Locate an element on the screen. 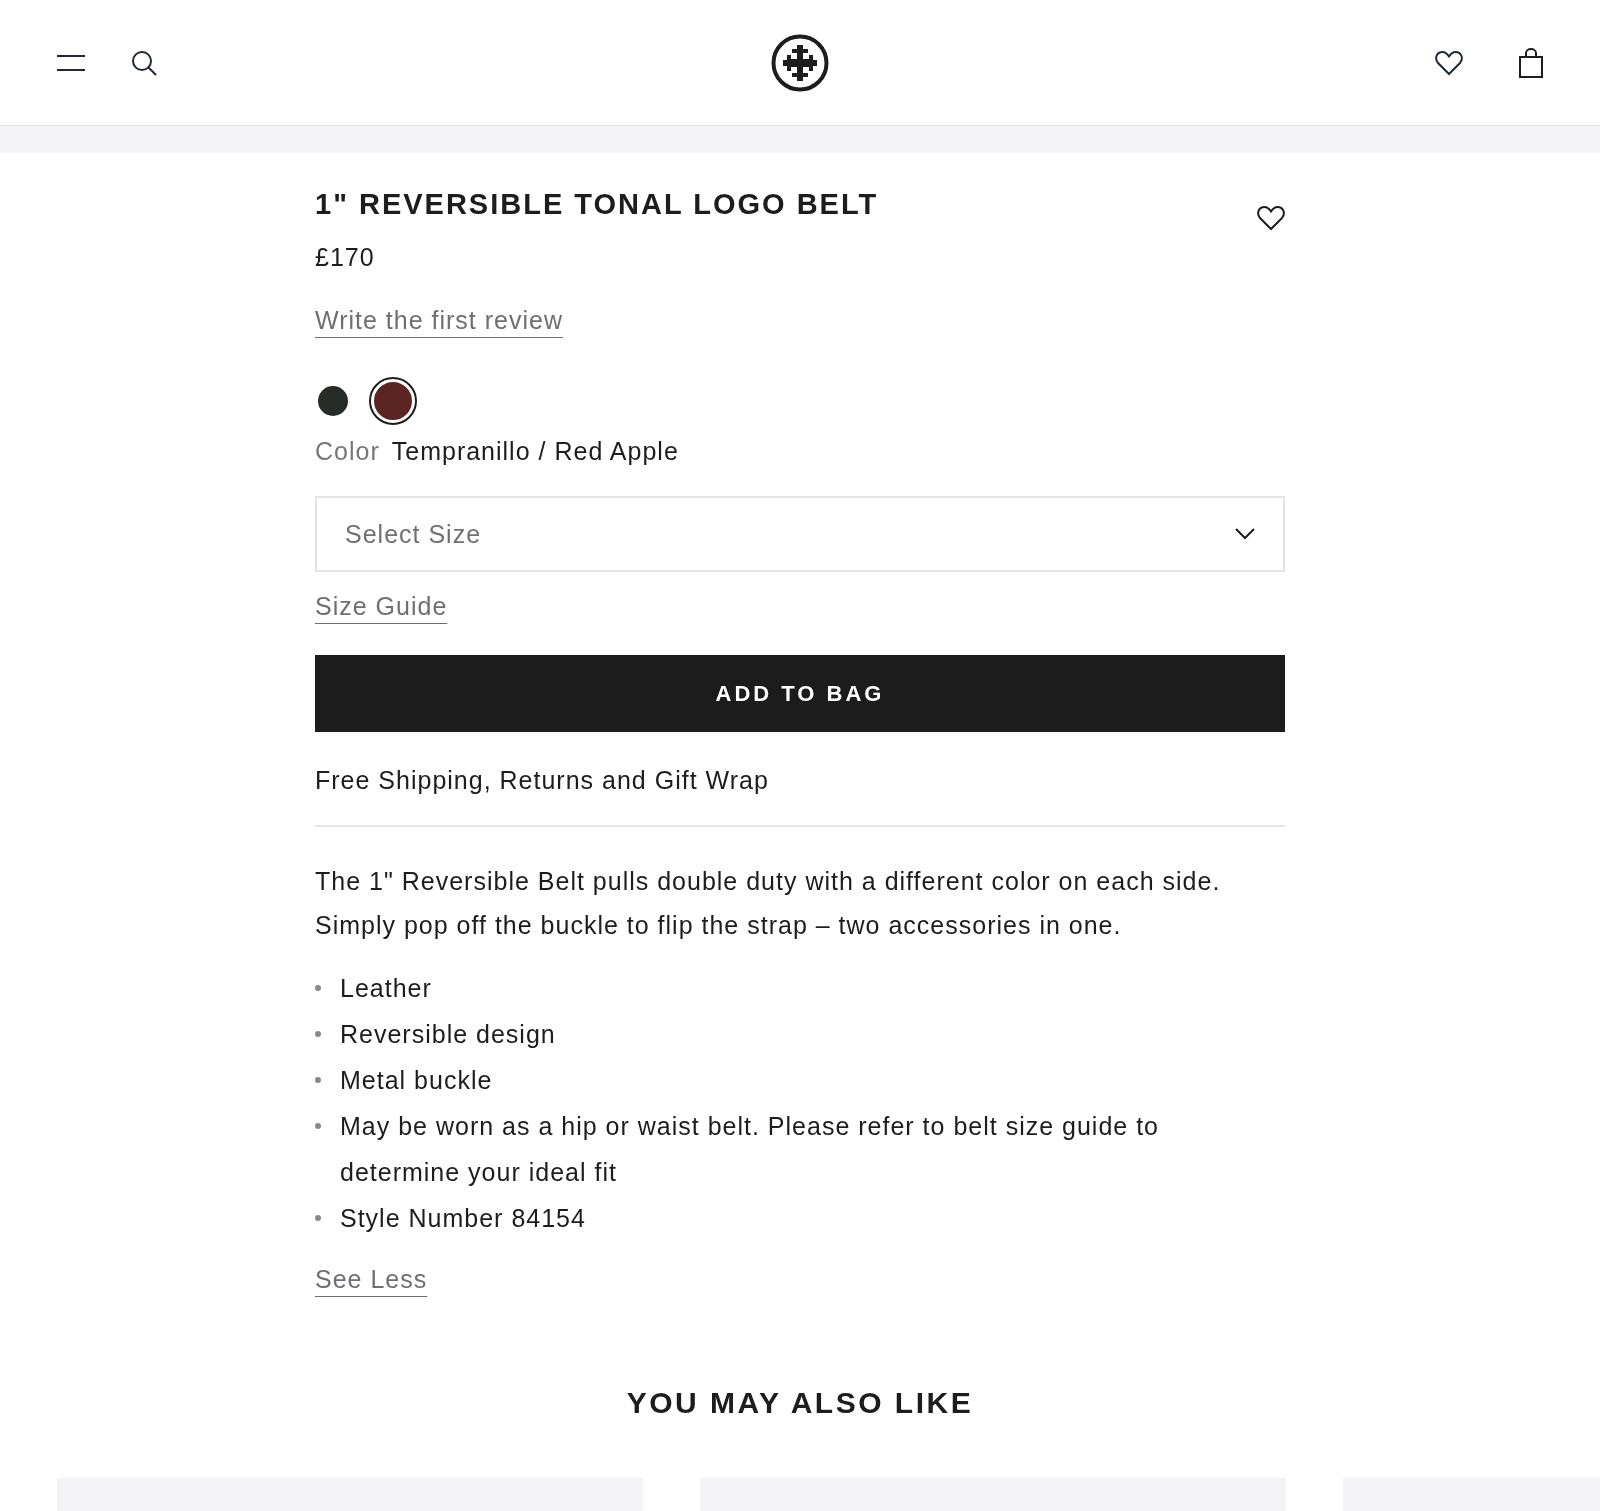 This screenshot has height=1511, width=1600. logo-icon is located at coordinates (800, 62).